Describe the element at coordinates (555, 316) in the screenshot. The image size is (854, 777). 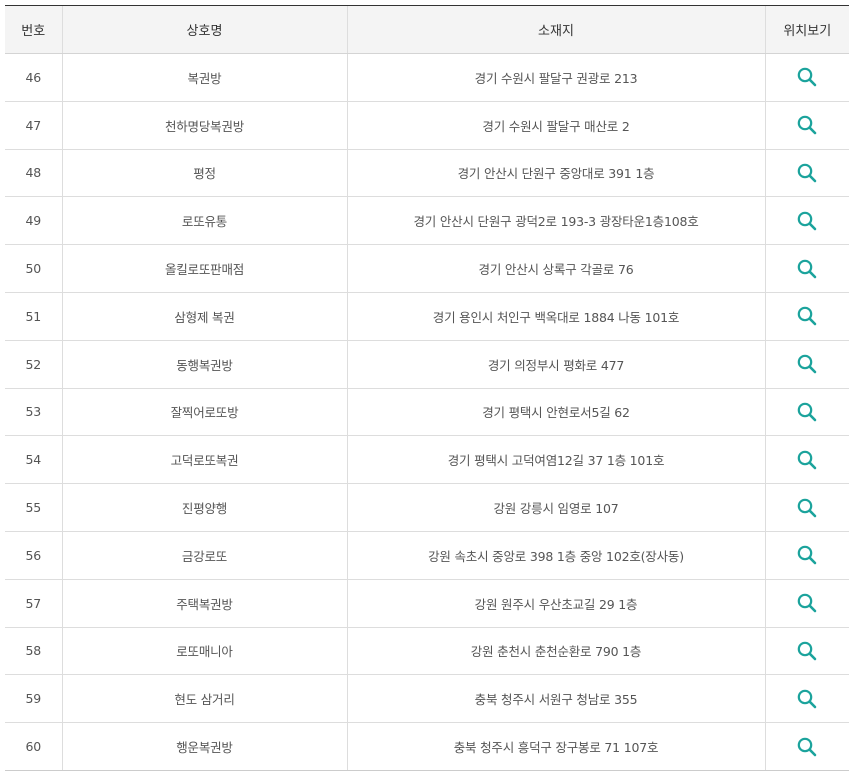
I see `row-address: 경기 용인시 처인구 백옥대로 1884 나동 101호` at that location.